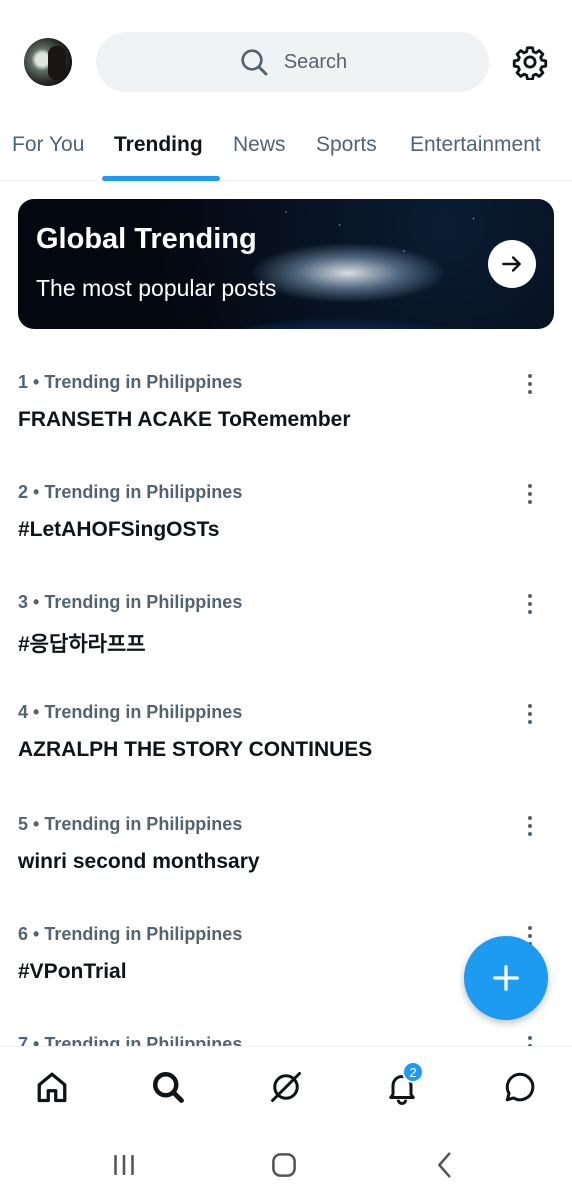 The width and height of the screenshot is (572, 1200). I want to click on trend-name: #LetAHOFSingOSTs, so click(119, 529).